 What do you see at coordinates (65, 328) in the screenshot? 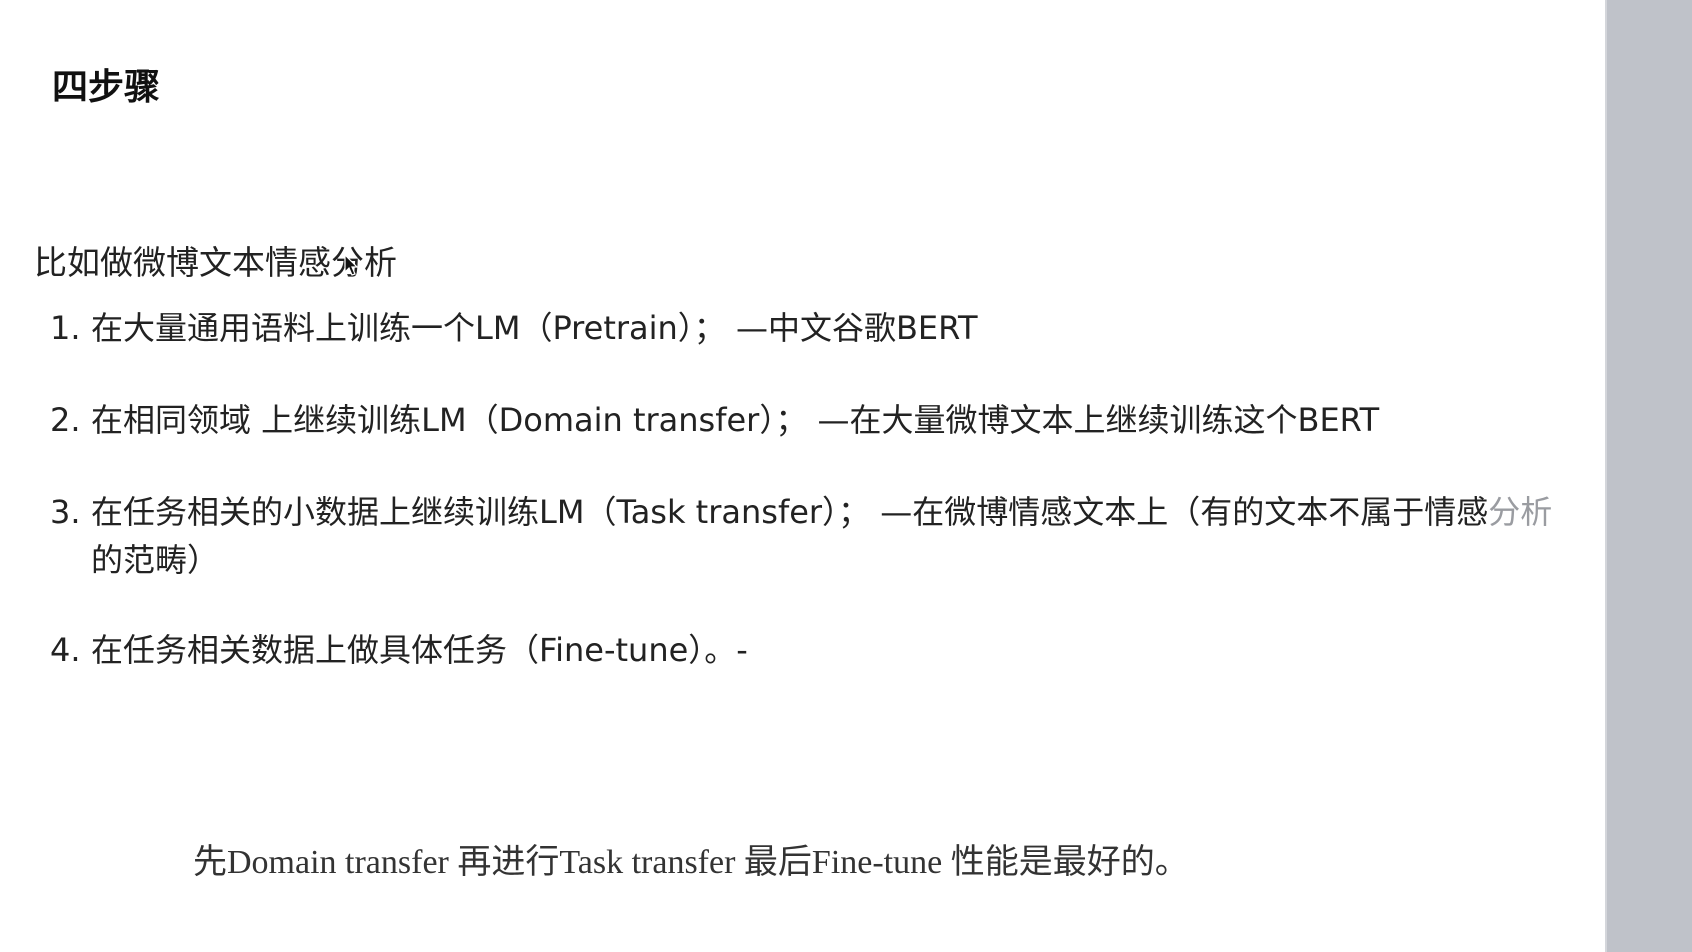
I see `step-number: 1.` at bounding box center [65, 328].